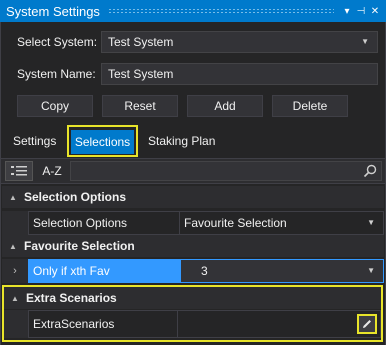  Describe the element at coordinates (367, 324) in the screenshot. I see `edit-pencil-icon` at that location.